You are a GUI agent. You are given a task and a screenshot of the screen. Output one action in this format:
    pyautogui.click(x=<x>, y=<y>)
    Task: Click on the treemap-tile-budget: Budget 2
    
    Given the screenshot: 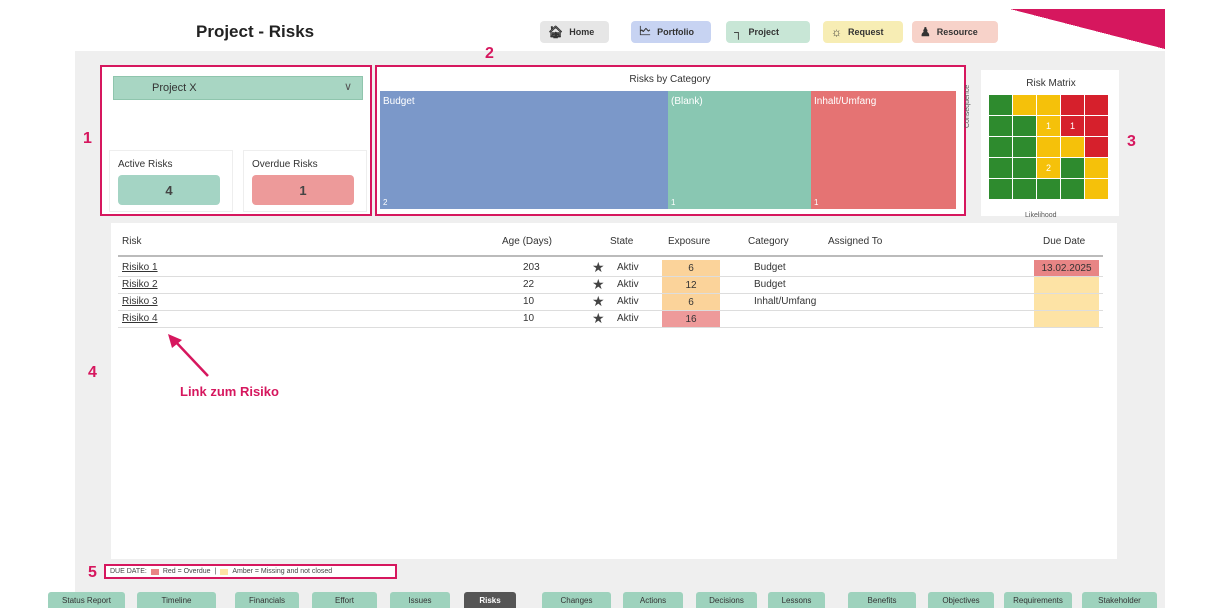 What is the action you would take?
    pyautogui.click(x=524, y=150)
    